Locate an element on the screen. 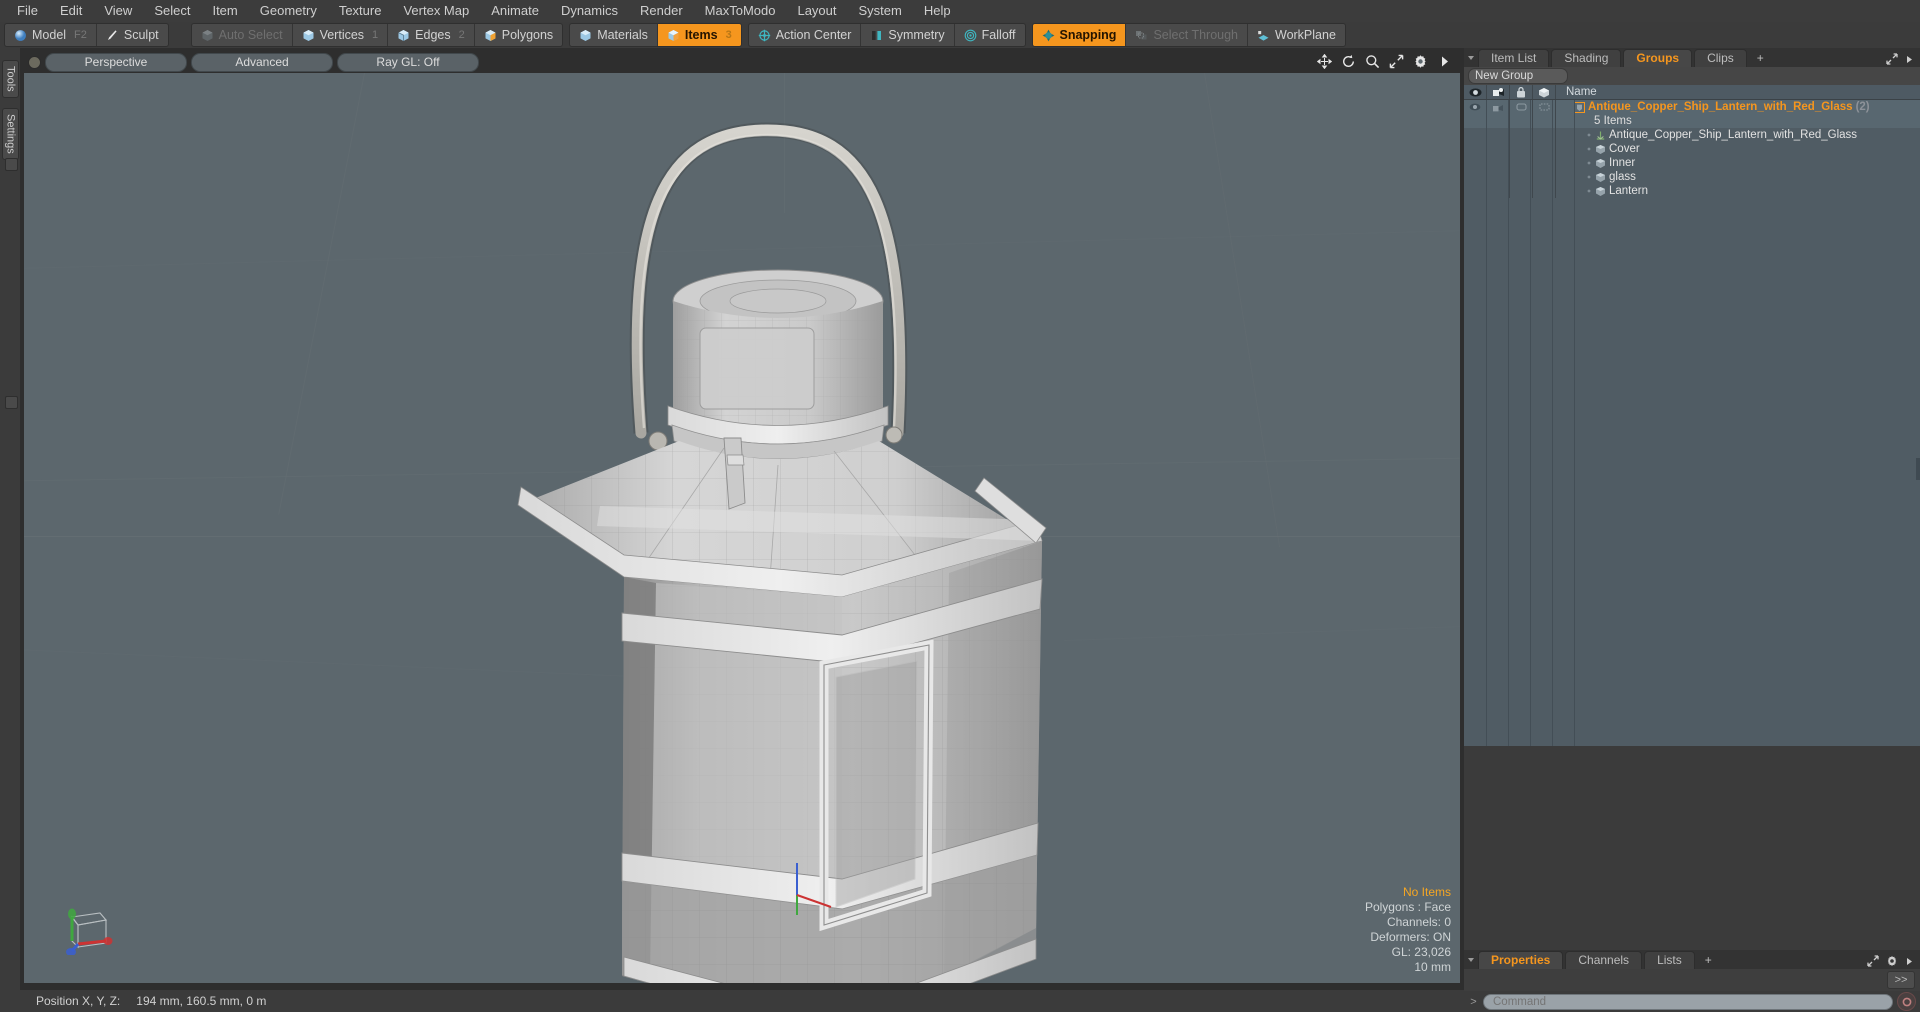 The image size is (1920, 1012). edges-mode-button: Edges 2 is located at coordinates (431, 35).